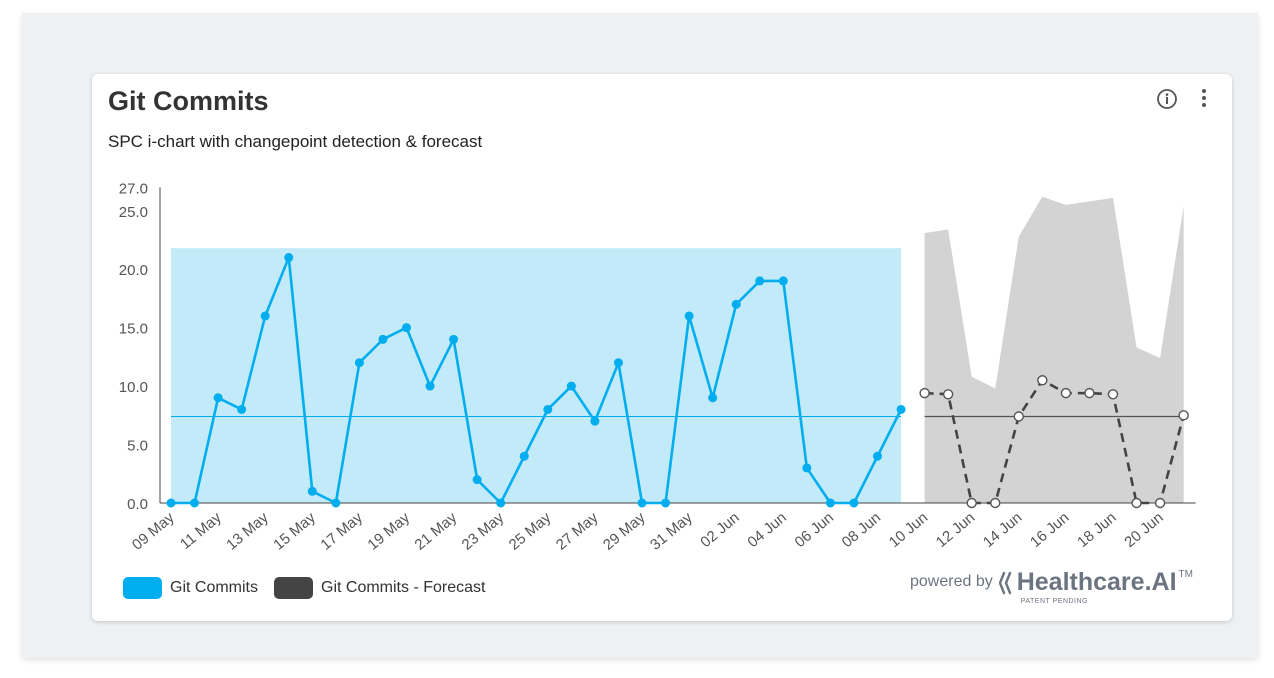 Image resolution: width=1274 pixels, height=678 pixels. Describe the element at coordinates (247, 531) in the screenshot. I see `x-tick-label: 13 May` at that location.